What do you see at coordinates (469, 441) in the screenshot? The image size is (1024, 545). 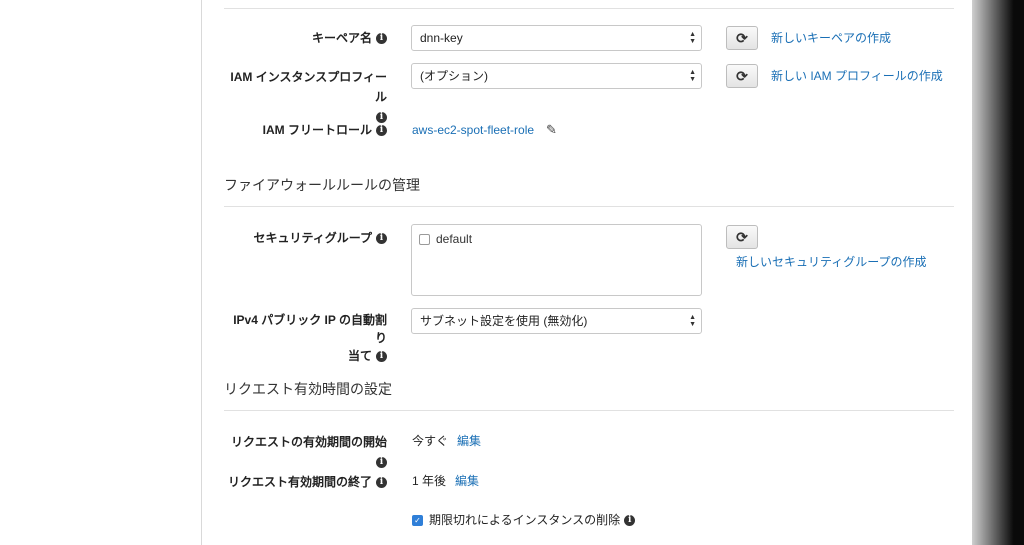 I see `request-start-edit-link: 編集` at bounding box center [469, 441].